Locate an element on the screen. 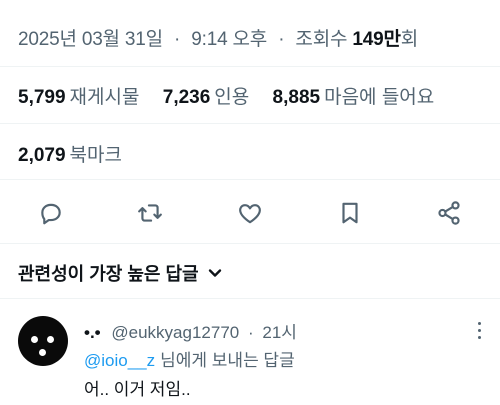  reply-time: 21시 is located at coordinates (279, 332).